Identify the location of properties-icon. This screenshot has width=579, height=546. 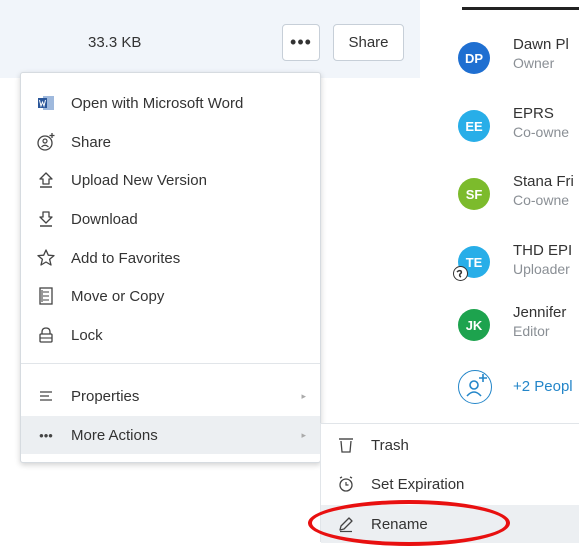
(46, 396).